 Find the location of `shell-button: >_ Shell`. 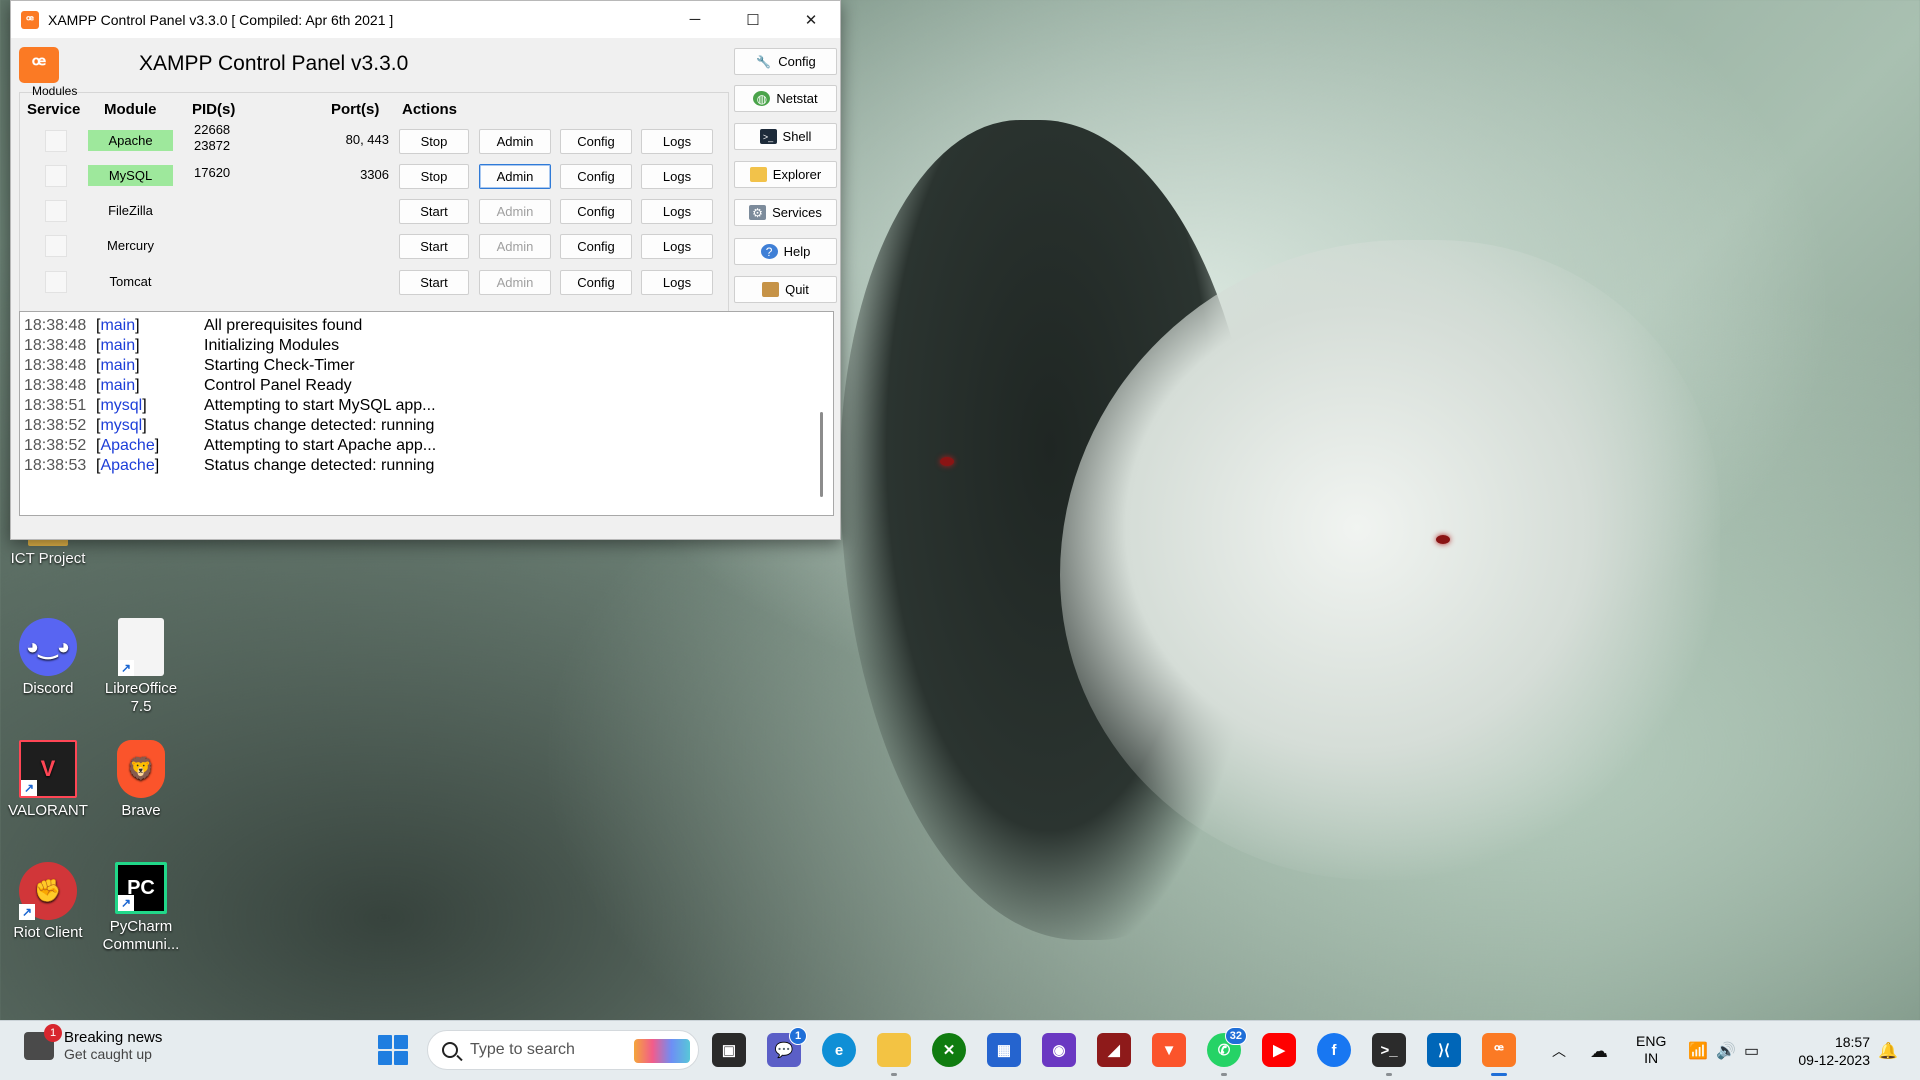

shell-button: >_ Shell is located at coordinates (785, 136).